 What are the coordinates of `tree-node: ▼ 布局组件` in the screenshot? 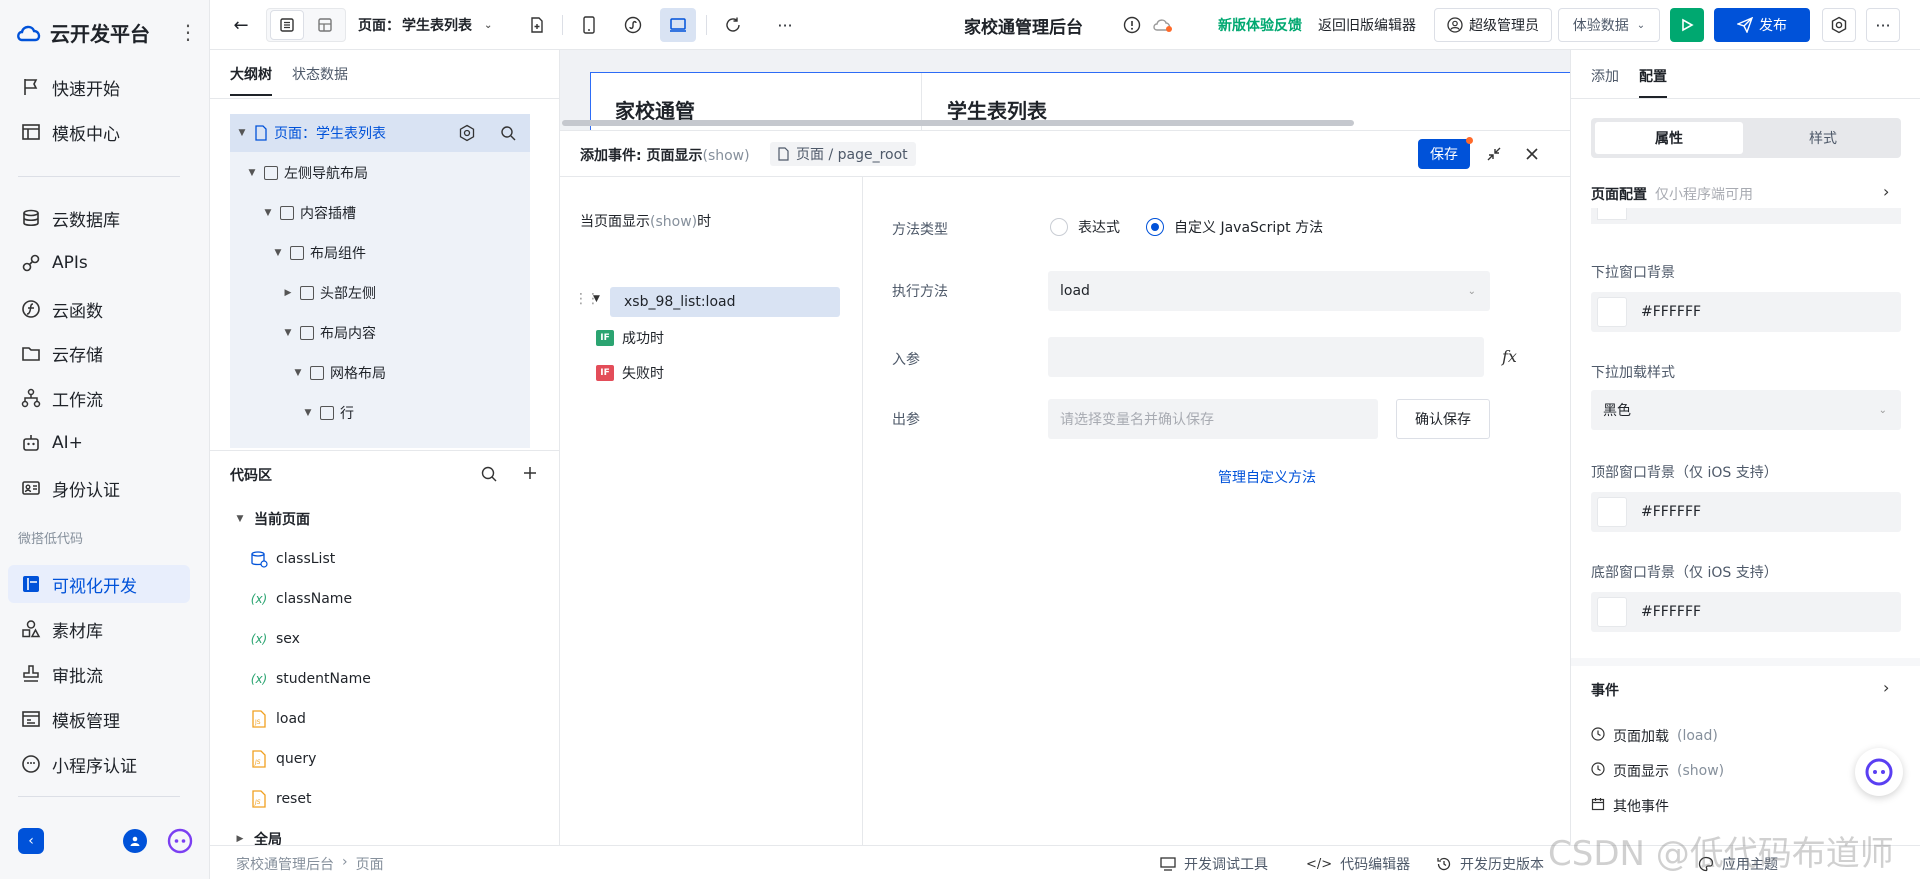 It's located at (319, 253).